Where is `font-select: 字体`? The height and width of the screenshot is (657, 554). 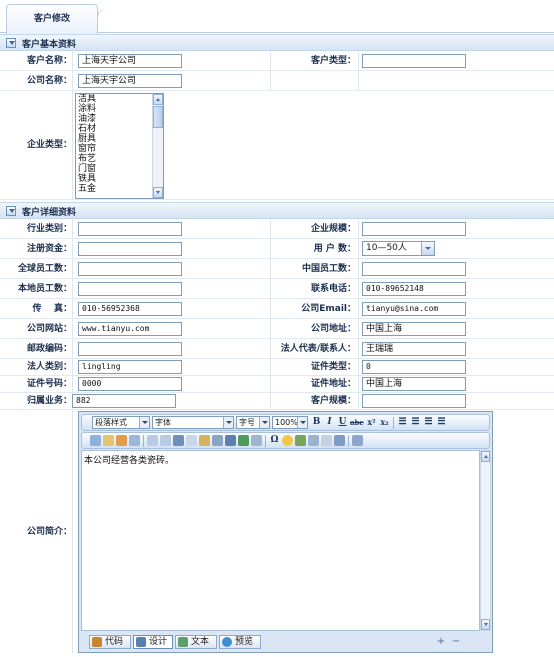
font-select: 字体 is located at coordinates (193, 422).